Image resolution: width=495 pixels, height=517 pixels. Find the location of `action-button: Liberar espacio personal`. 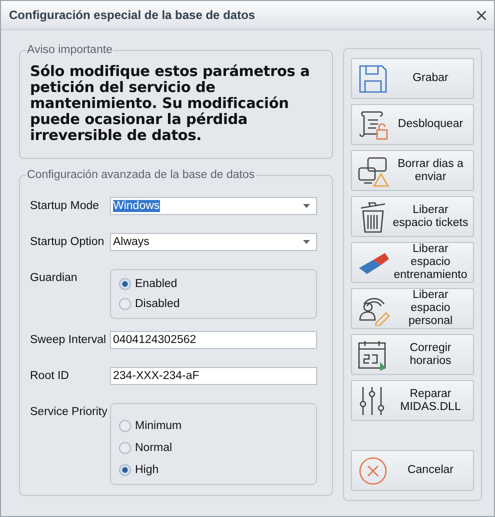

action-button: Liberar espacio personal is located at coordinates (412, 308).